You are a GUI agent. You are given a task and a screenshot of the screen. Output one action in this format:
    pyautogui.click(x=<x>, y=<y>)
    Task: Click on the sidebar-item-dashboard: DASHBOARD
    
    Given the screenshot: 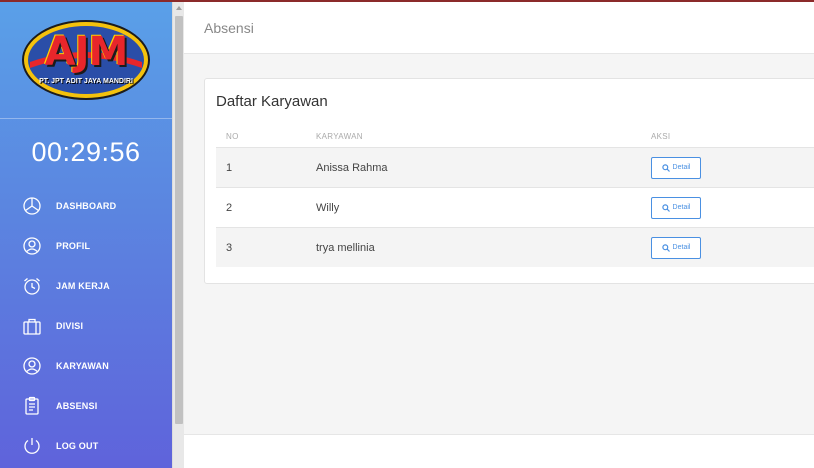 What is the action you would take?
    pyautogui.click(x=86, y=206)
    